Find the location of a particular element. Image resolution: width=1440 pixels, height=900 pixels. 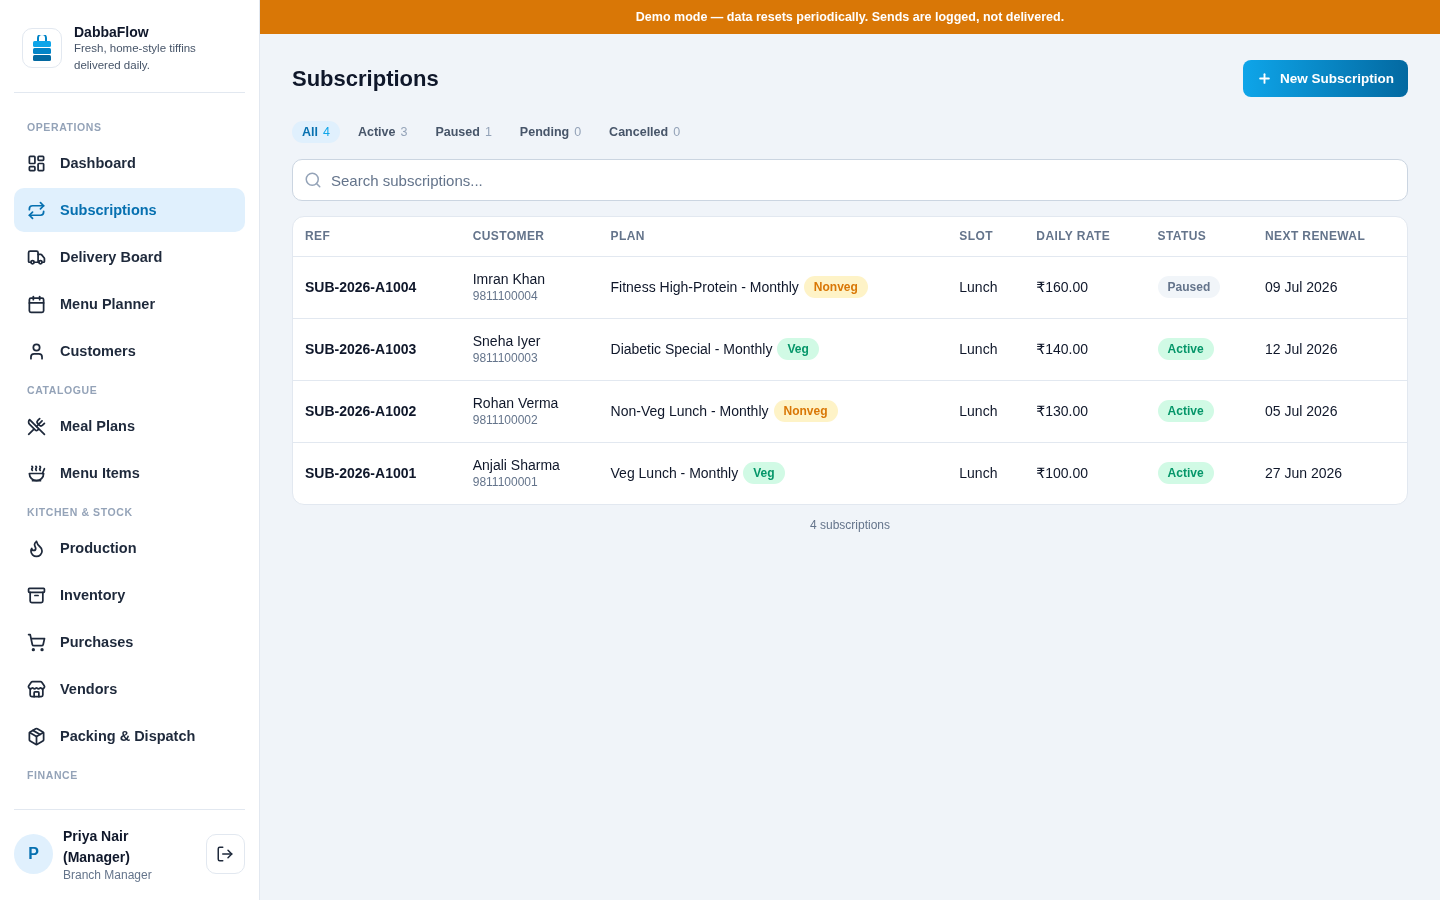

logout-icon is located at coordinates (225, 854).